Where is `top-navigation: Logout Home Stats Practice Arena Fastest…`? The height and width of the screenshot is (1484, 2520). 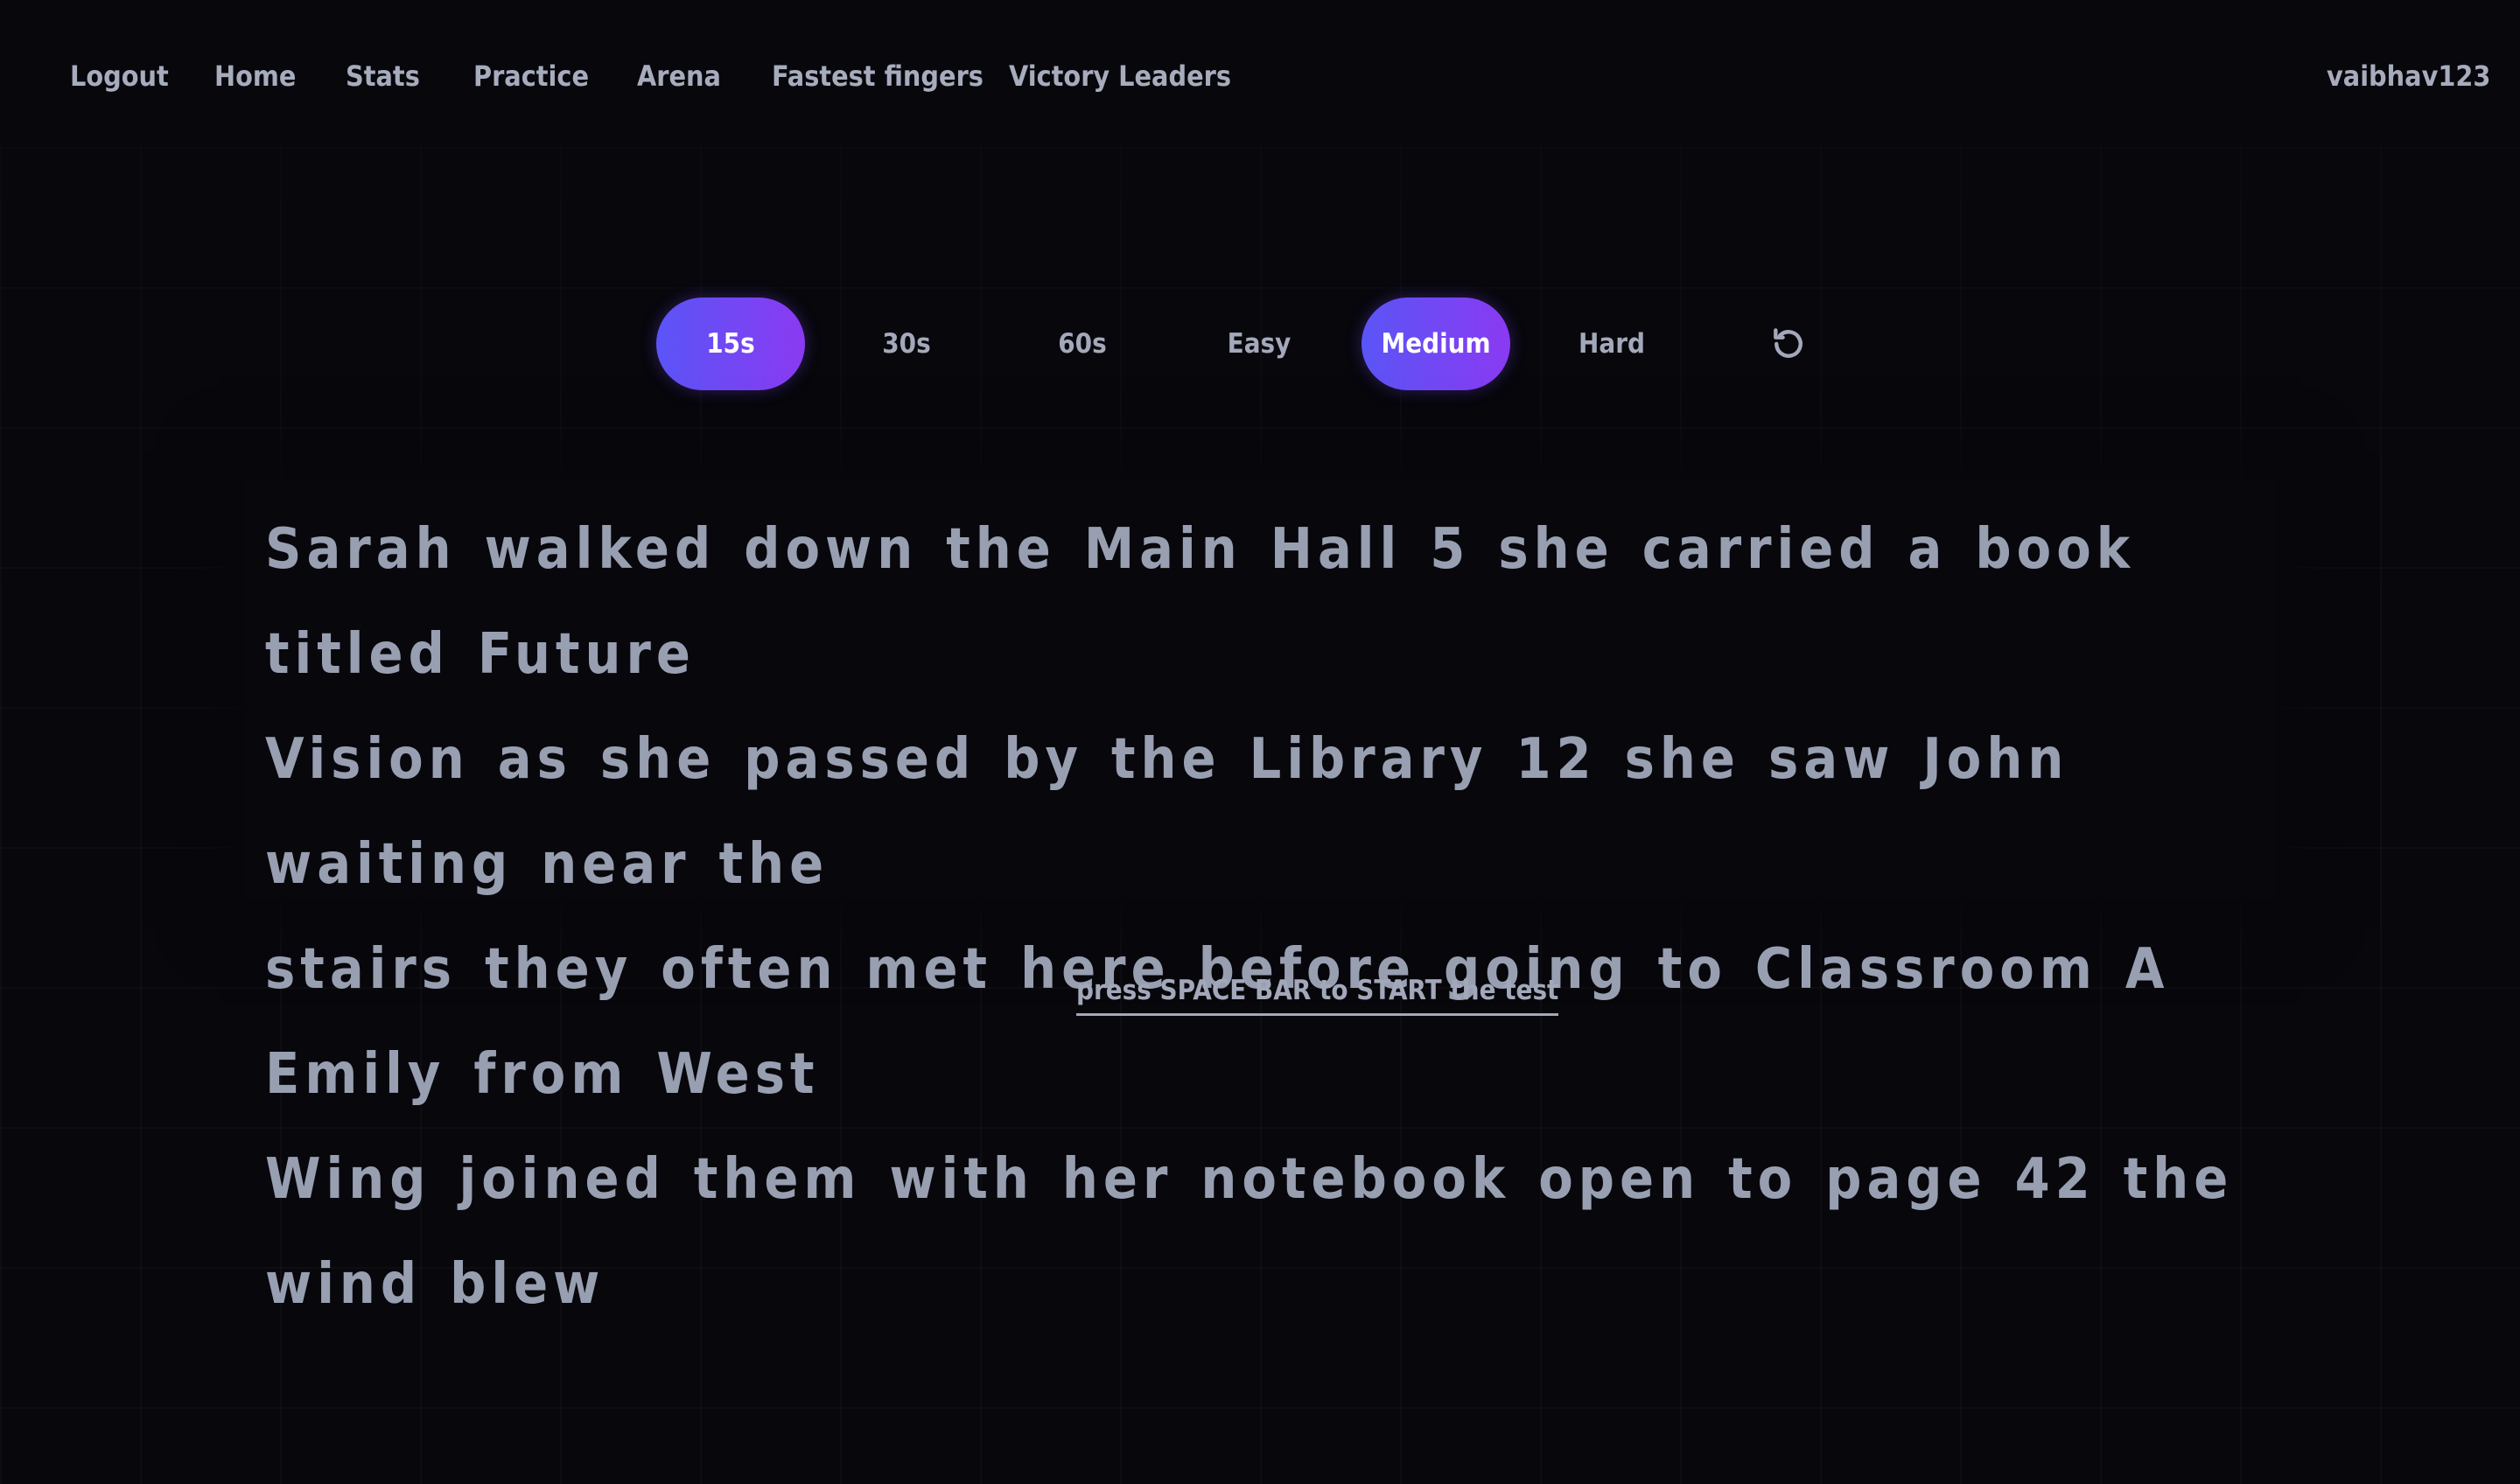
top-navigation: Logout Home Stats Practice Arena Fastest… is located at coordinates (1260, 73).